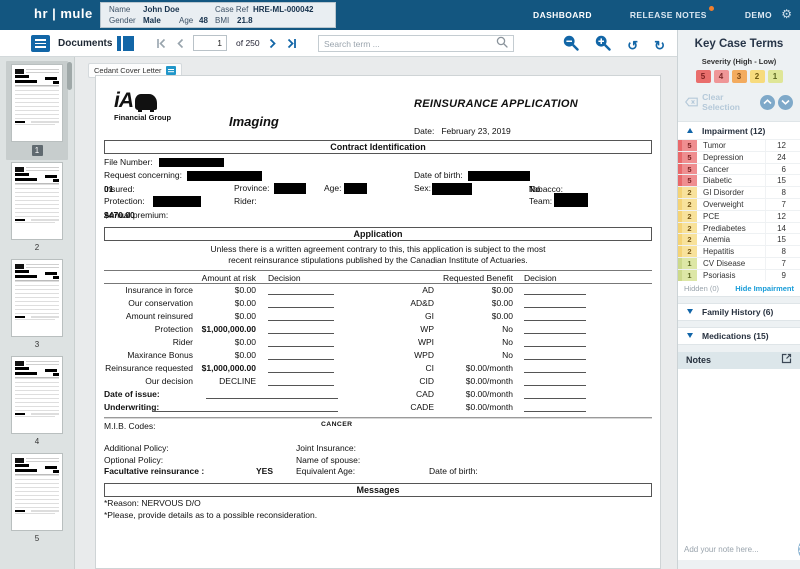  What do you see at coordinates (739, 262) in the screenshot?
I see `impairment-row-cv-disease: 1 CV Disease 7` at bounding box center [739, 262].